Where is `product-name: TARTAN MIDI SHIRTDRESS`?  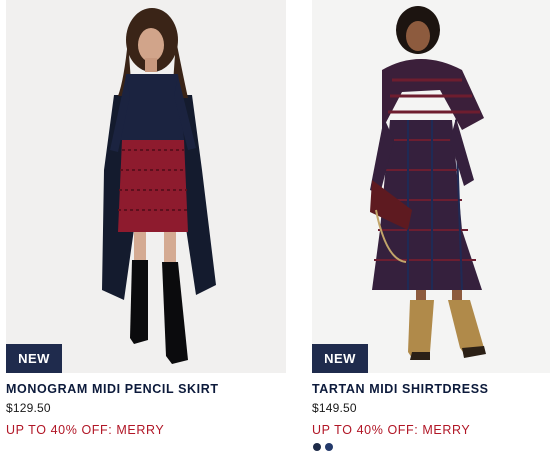
product-name: TARTAN MIDI SHIRTDRESS is located at coordinates (431, 389).